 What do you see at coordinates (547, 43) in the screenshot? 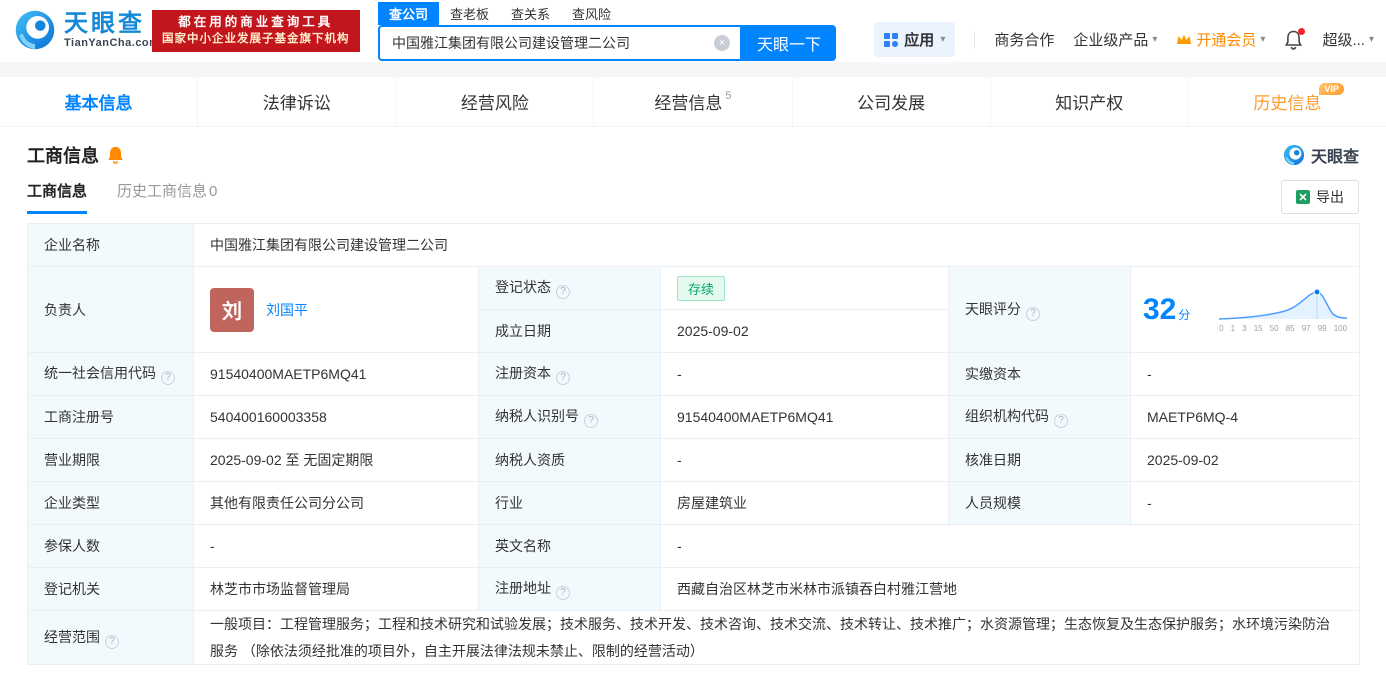
I see `search-input` at bounding box center [547, 43].